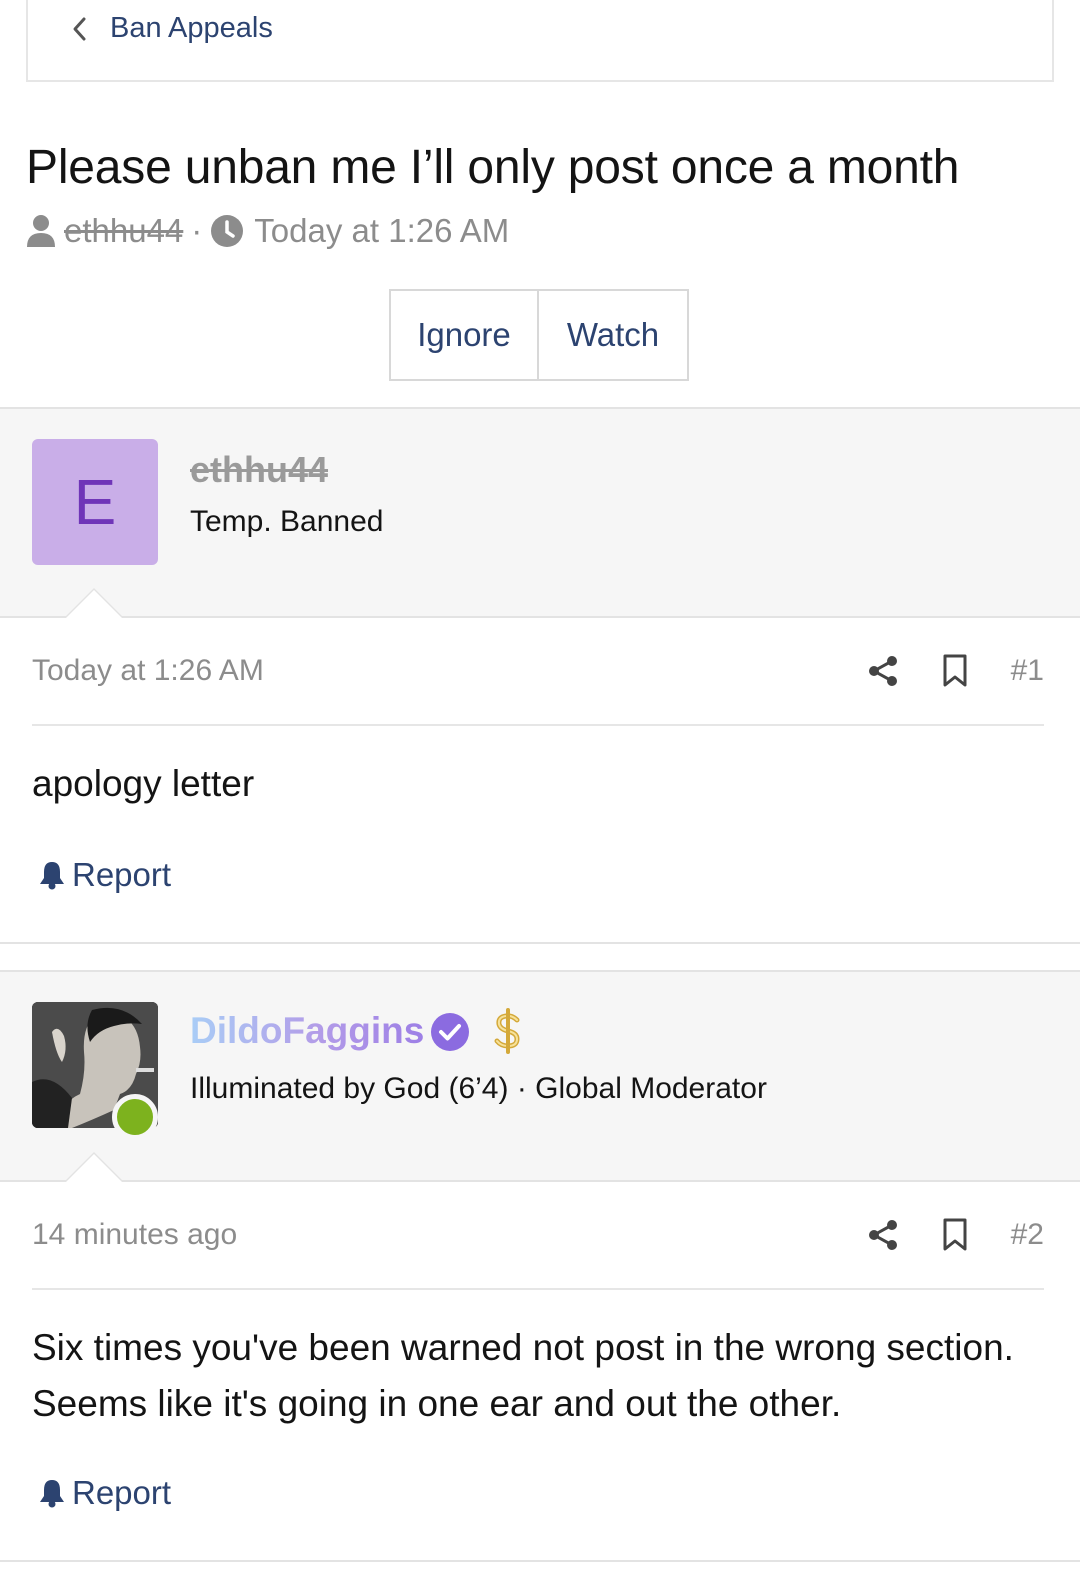 The image size is (1080, 1578). Describe the element at coordinates (307, 1031) in the screenshot. I see `post-username: DildoFaggins` at that location.